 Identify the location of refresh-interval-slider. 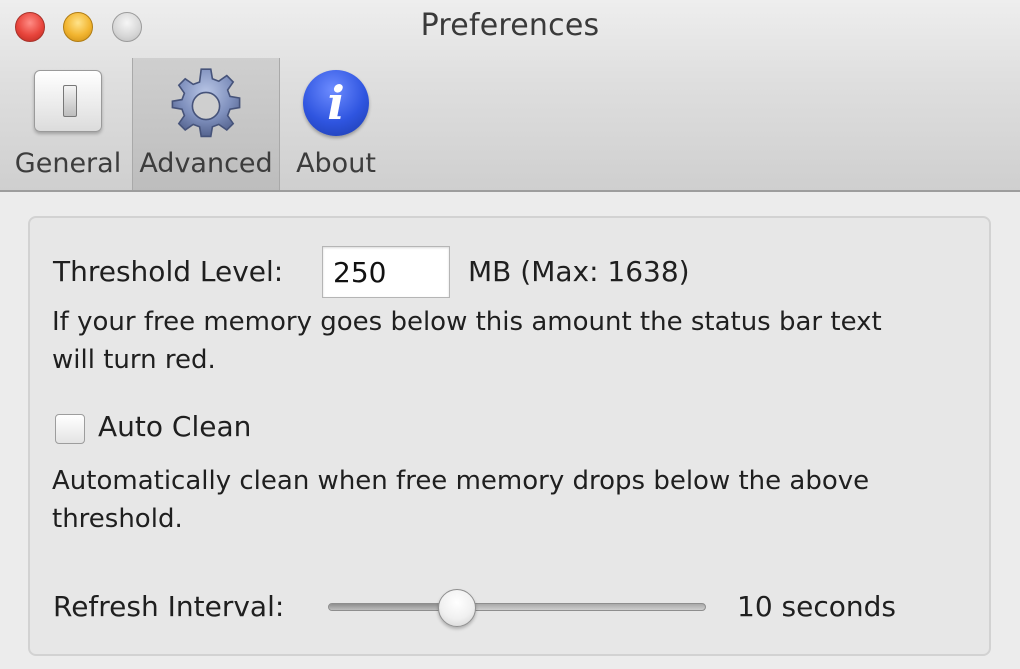
(517, 607).